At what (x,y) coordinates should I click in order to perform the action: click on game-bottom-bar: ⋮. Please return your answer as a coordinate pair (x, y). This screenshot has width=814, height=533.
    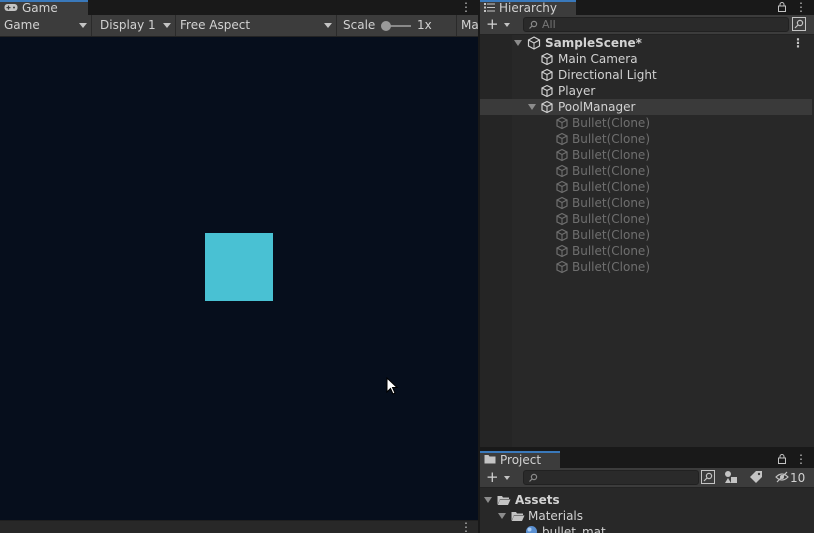
    Looking at the image, I should click on (239, 526).